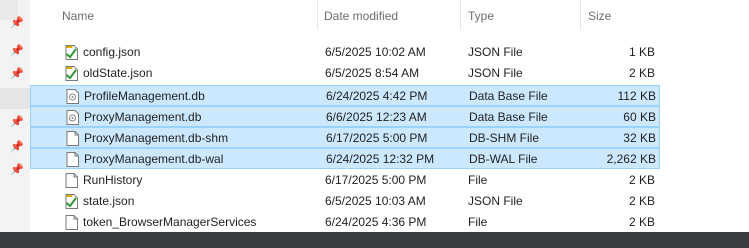  I want to click on quick-access-pane: 📌 📌 📌 📌 📌 📌 📌, so click(15, 116).